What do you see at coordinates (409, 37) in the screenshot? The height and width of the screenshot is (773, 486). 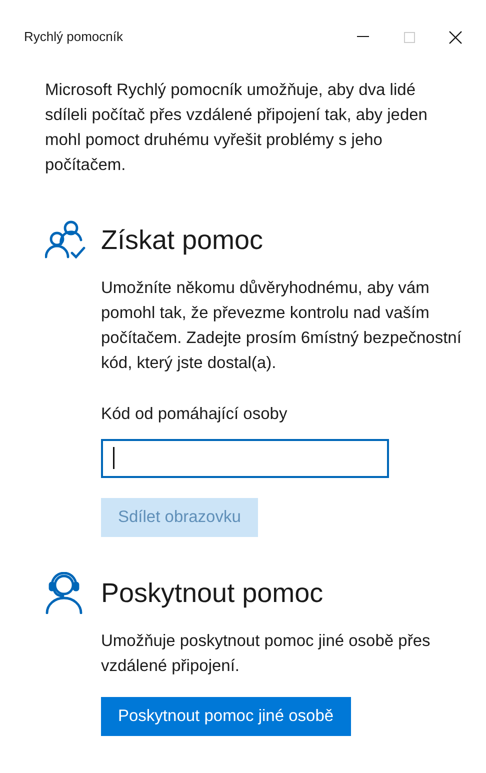 I see `maximize-icon` at bounding box center [409, 37].